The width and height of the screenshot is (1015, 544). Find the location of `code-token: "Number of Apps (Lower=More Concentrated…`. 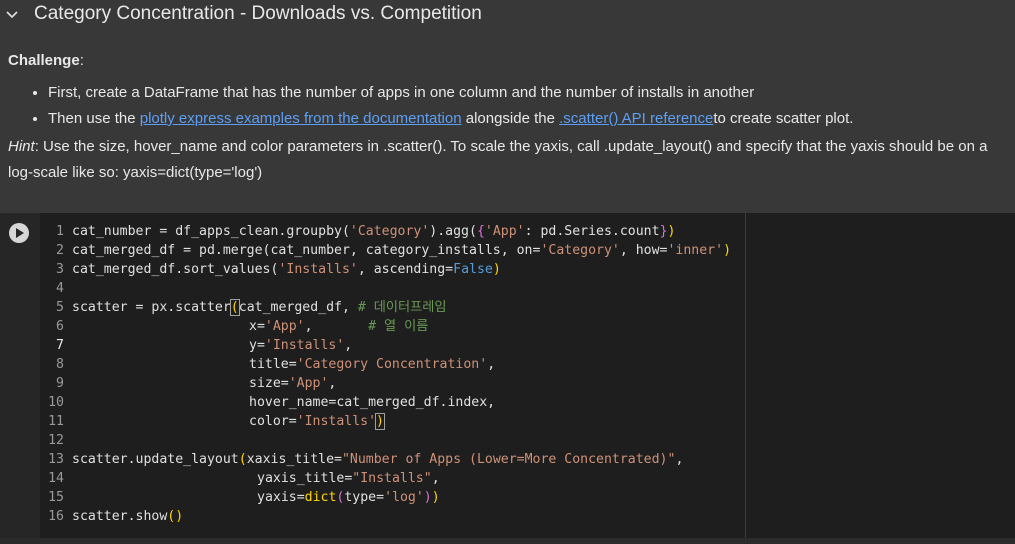

code-token: "Number of Apps (Lower=More Concentrated… is located at coordinates (508, 459).